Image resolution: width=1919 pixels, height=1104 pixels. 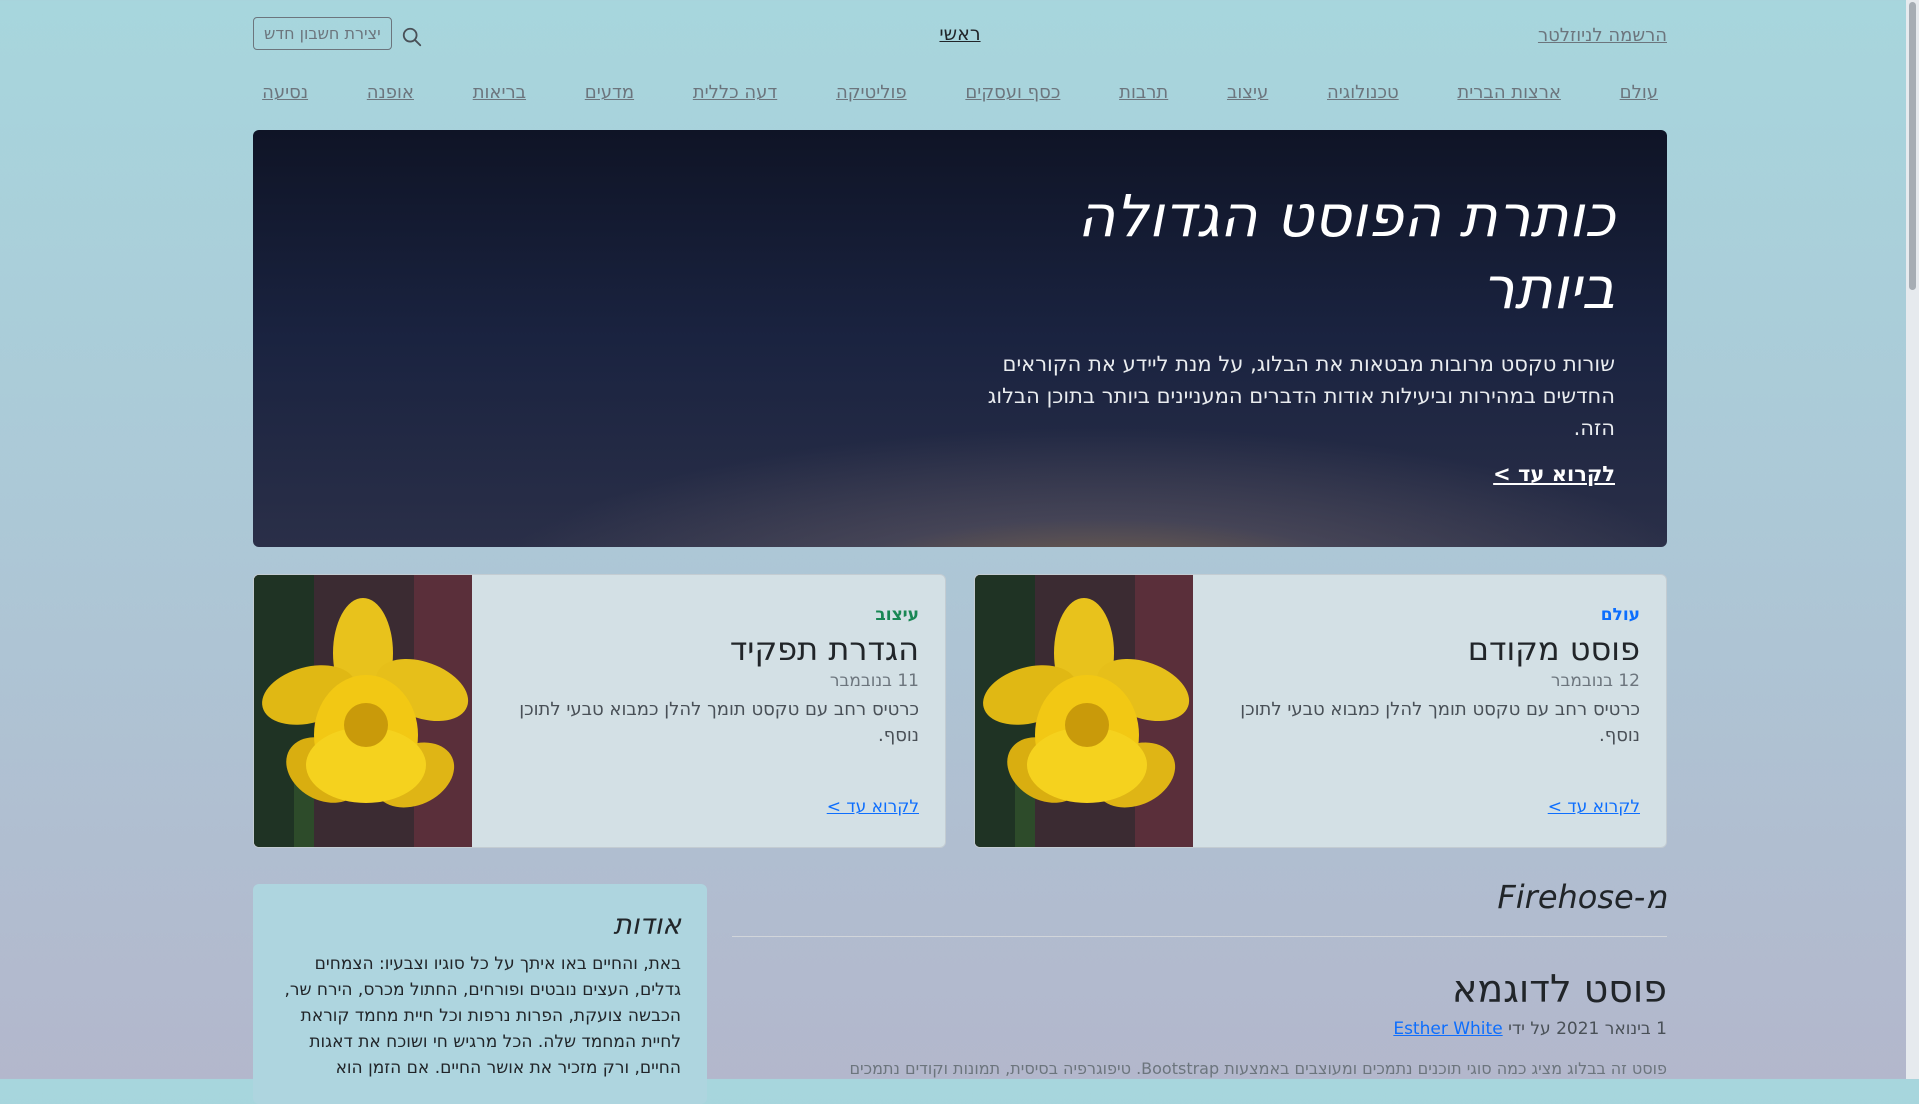 What do you see at coordinates (1602, 35) in the screenshot?
I see `newsletter-link: הרשמה לניוזלטר` at bounding box center [1602, 35].